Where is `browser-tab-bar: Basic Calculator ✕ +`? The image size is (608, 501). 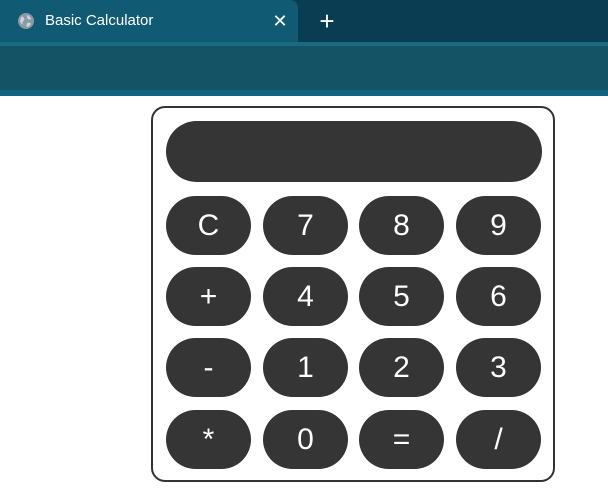 browser-tab-bar: Basic Calculator ✕ + is located at coordinates (304, 21).